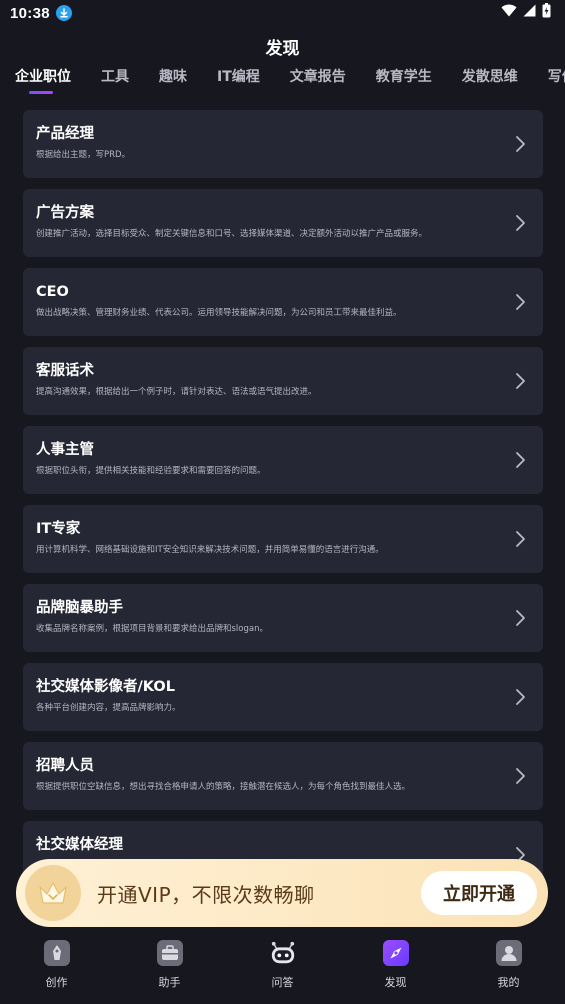 Image resolution: width=565 pixels, height=1004 pixels. What do you see at coordinates (283, 460) in the screenshot?
I see `role-card-hr-manager: 人事主管 根据职位头衔，提供相关技能和经验要求和需要回答的问题。` at bounding box center [283, 460].